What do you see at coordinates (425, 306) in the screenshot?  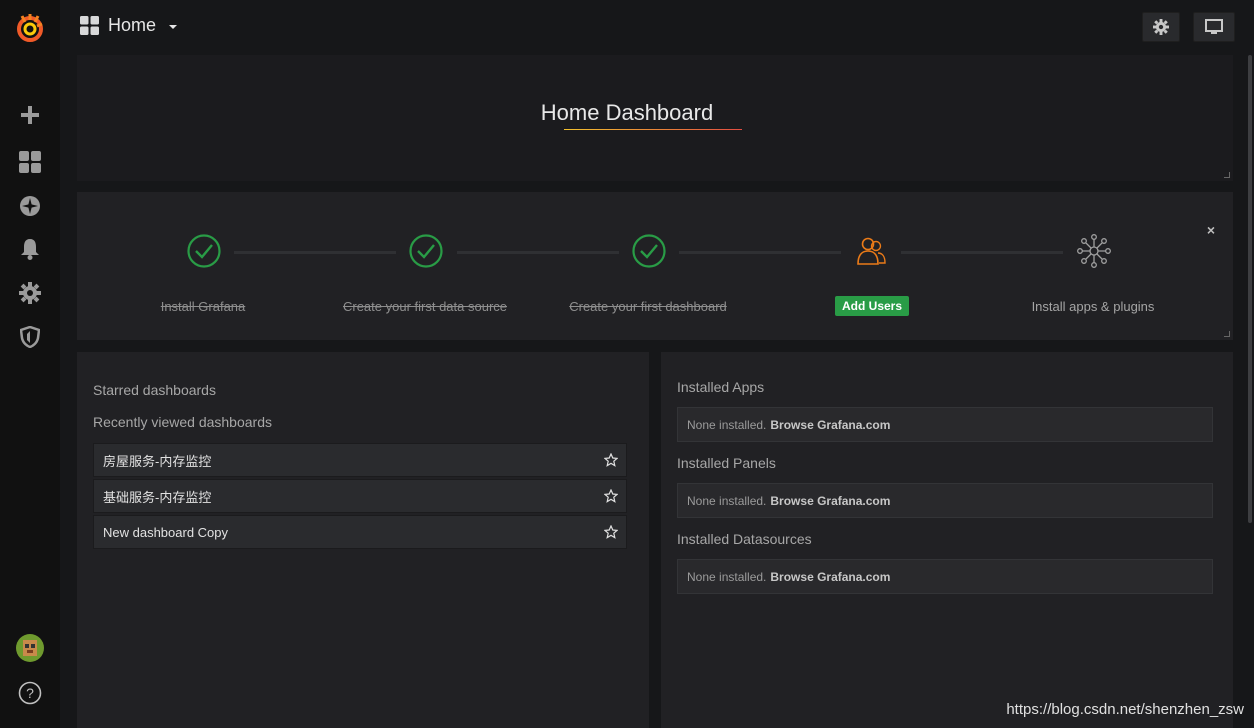 I see `step-label: Create your first data source` at bounding box center [425, 306].